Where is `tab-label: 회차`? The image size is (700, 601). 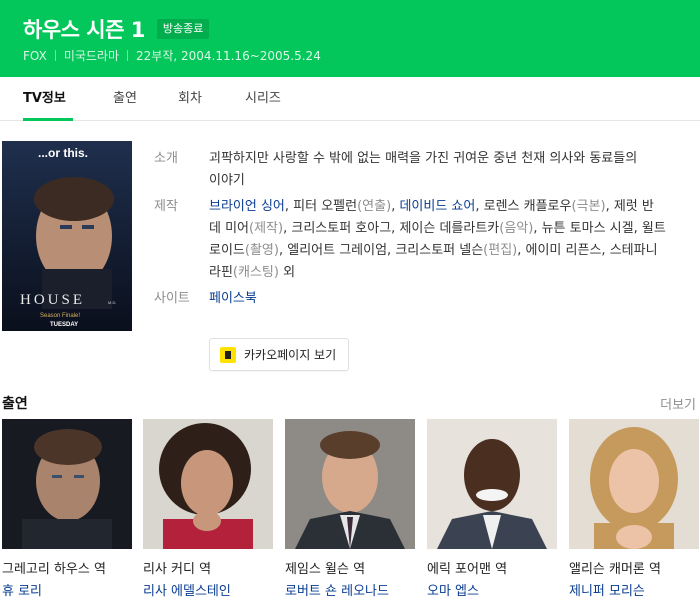
tab-label: 회차 is located at coordinates (190, 98).